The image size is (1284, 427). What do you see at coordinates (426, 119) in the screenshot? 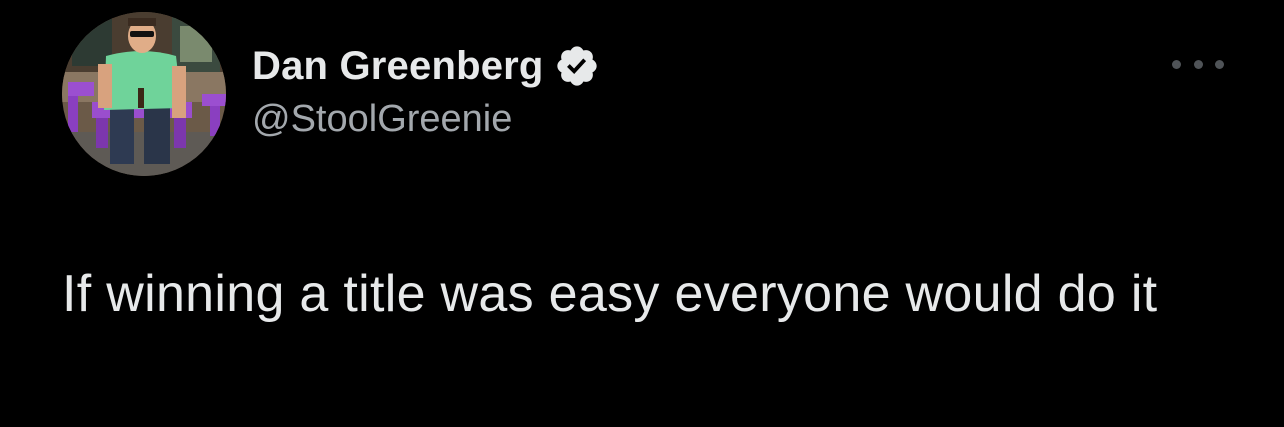
I see `author-handle: @StoolGreenie` at bounding box center [426, 119].